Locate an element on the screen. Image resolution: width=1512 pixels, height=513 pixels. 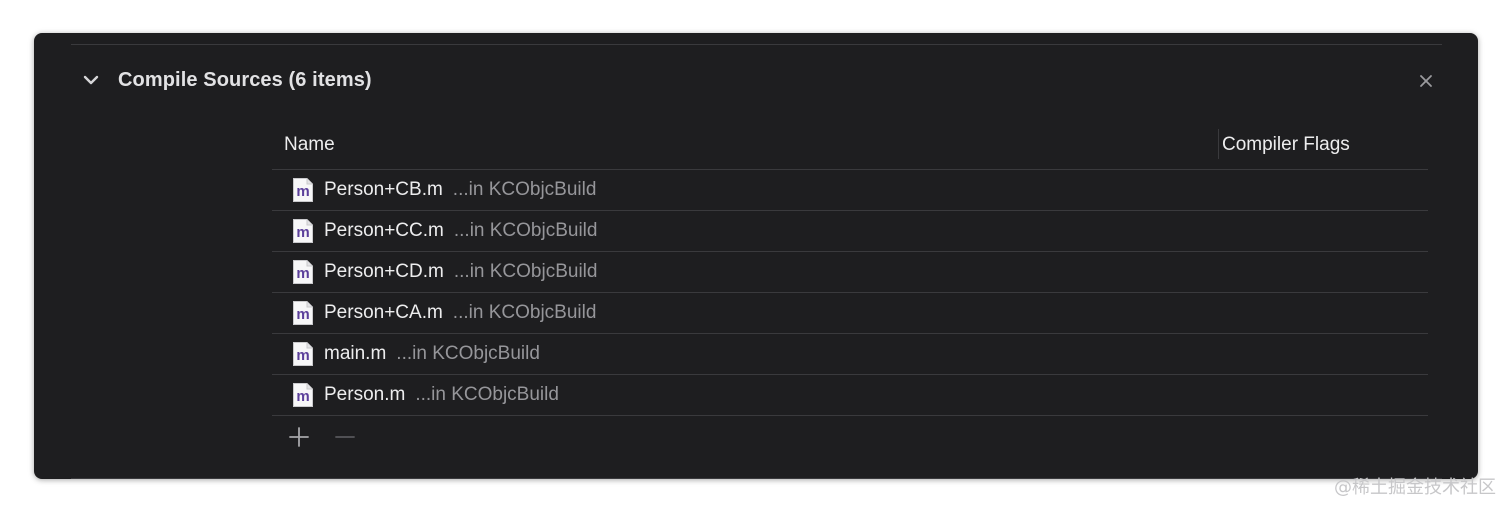
table-row: m Person+CD.m ...in KCObjcBuild is located at coordinates (850, 272).